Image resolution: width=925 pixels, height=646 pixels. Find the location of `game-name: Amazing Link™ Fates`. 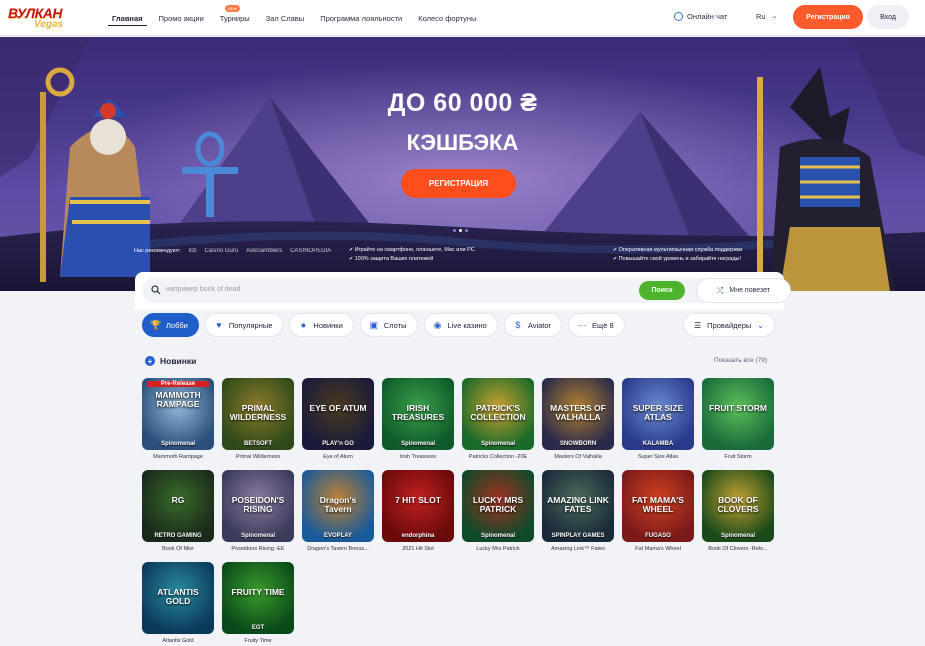

game-name: Amazing Link™ Fates is located at coordinates (578, 549).